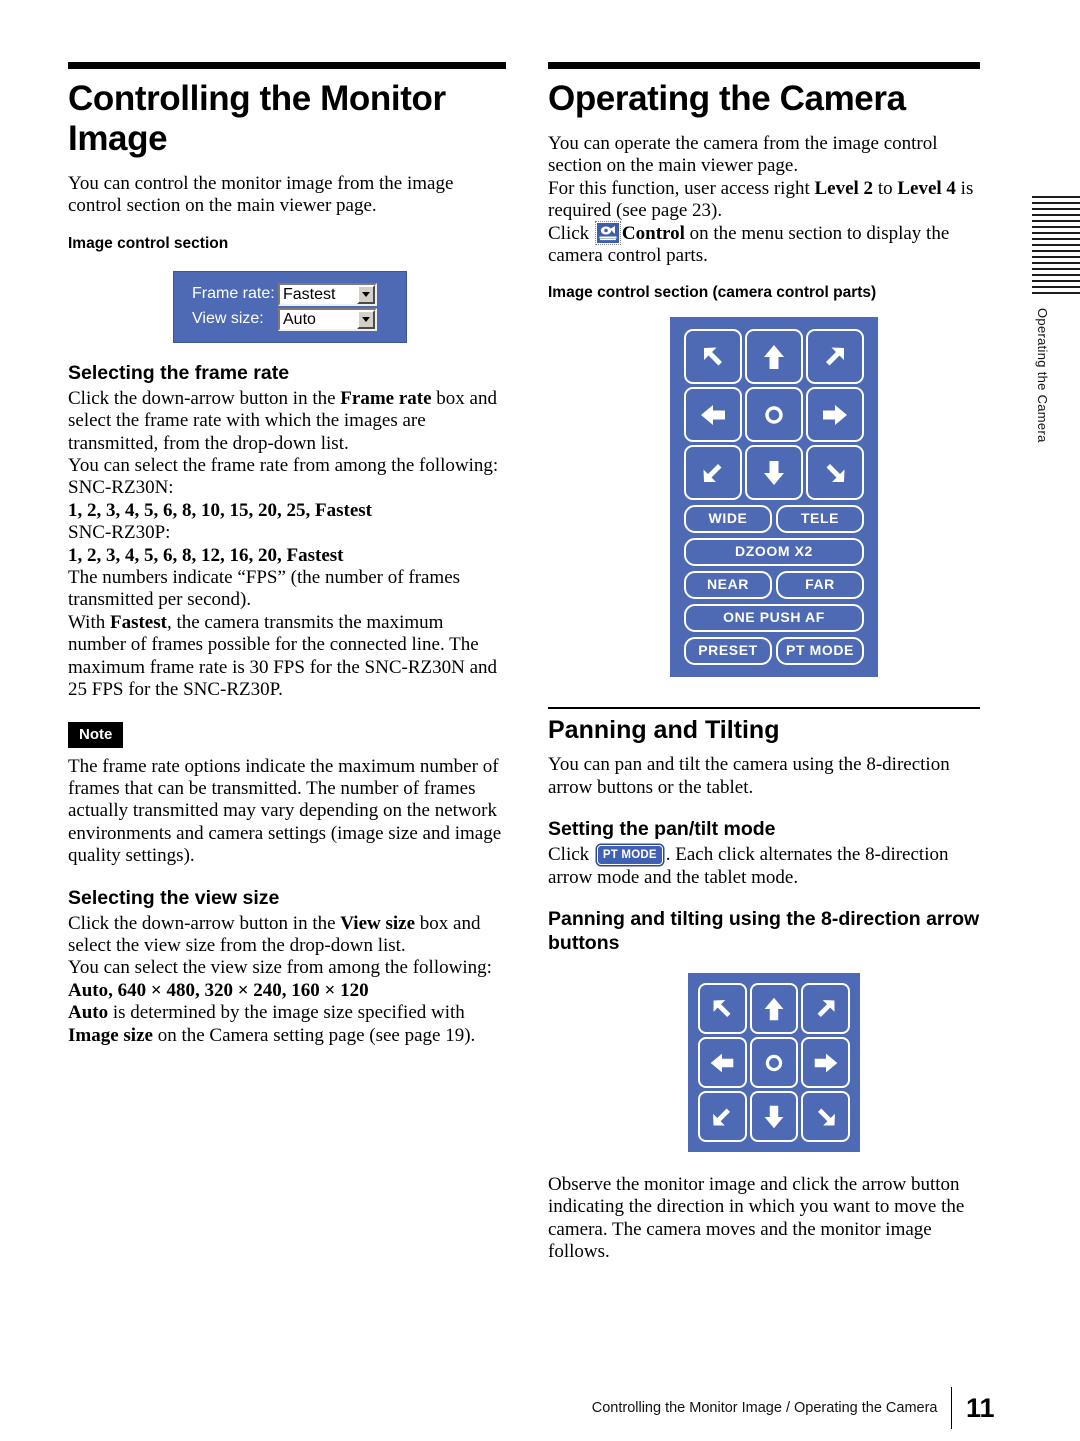  I want to click on heading-setting-pan-tilt-mode: Setting the pan/tilt mode, so click(662, 829).